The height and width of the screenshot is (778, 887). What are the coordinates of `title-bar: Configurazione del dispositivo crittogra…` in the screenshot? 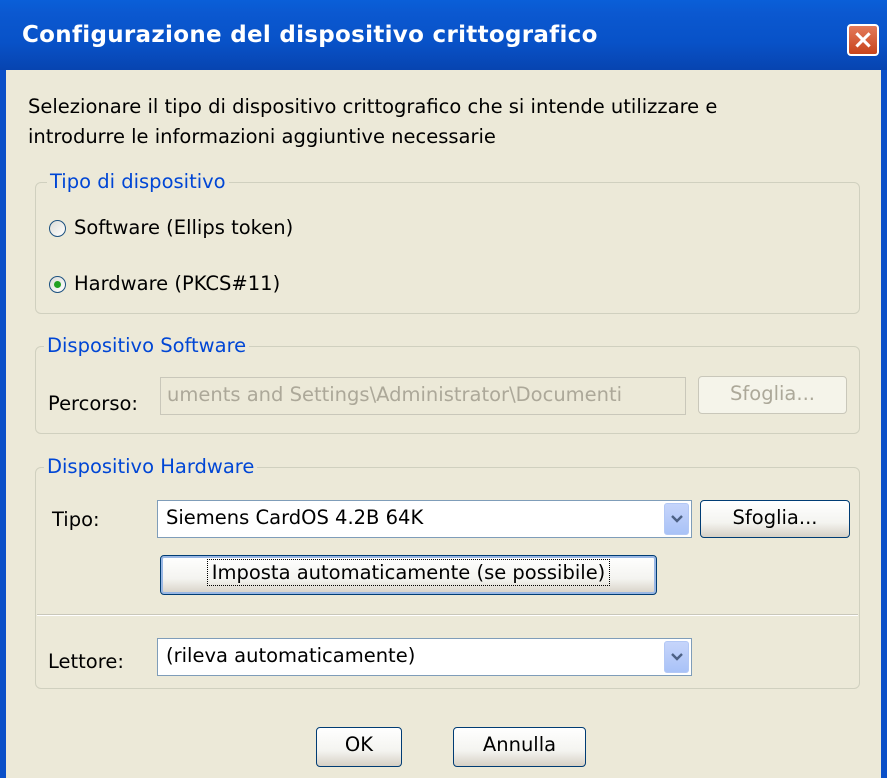 It's located at (443, 35).